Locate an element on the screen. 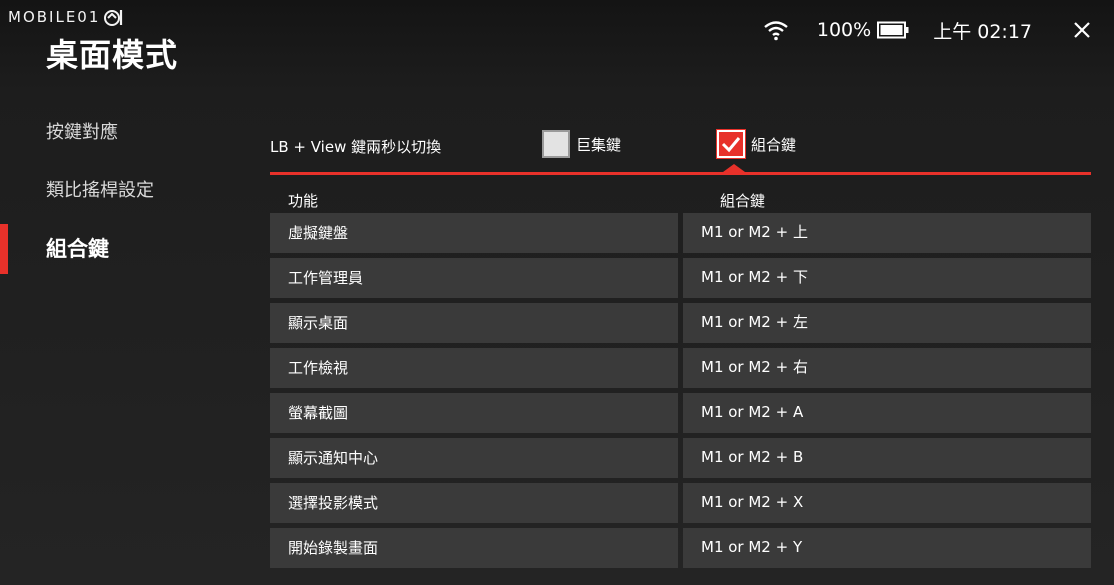  mobile01-logo-icon is located at coordinates (113, 18).